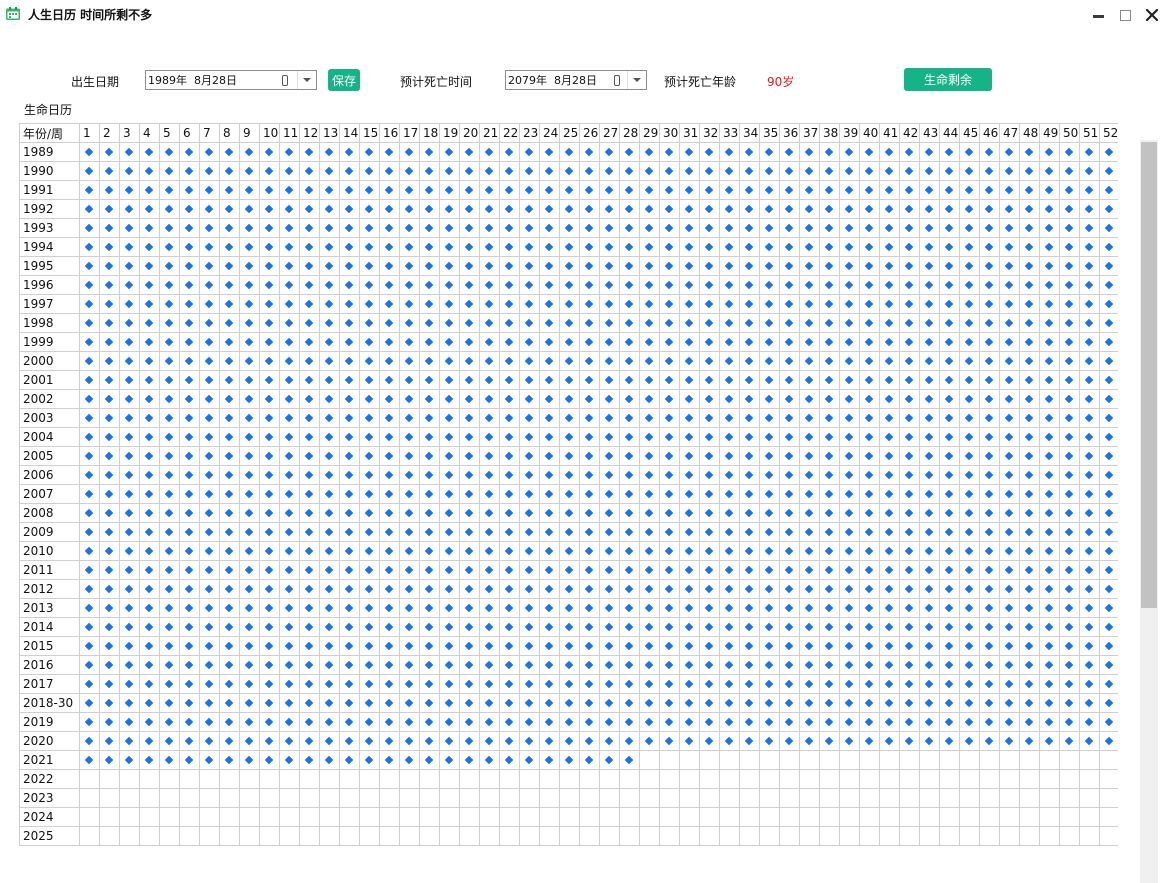 Image resolution: width=1166 pixels, height=883 pixels. I want to click on minimize-button, so click(1098, 15).